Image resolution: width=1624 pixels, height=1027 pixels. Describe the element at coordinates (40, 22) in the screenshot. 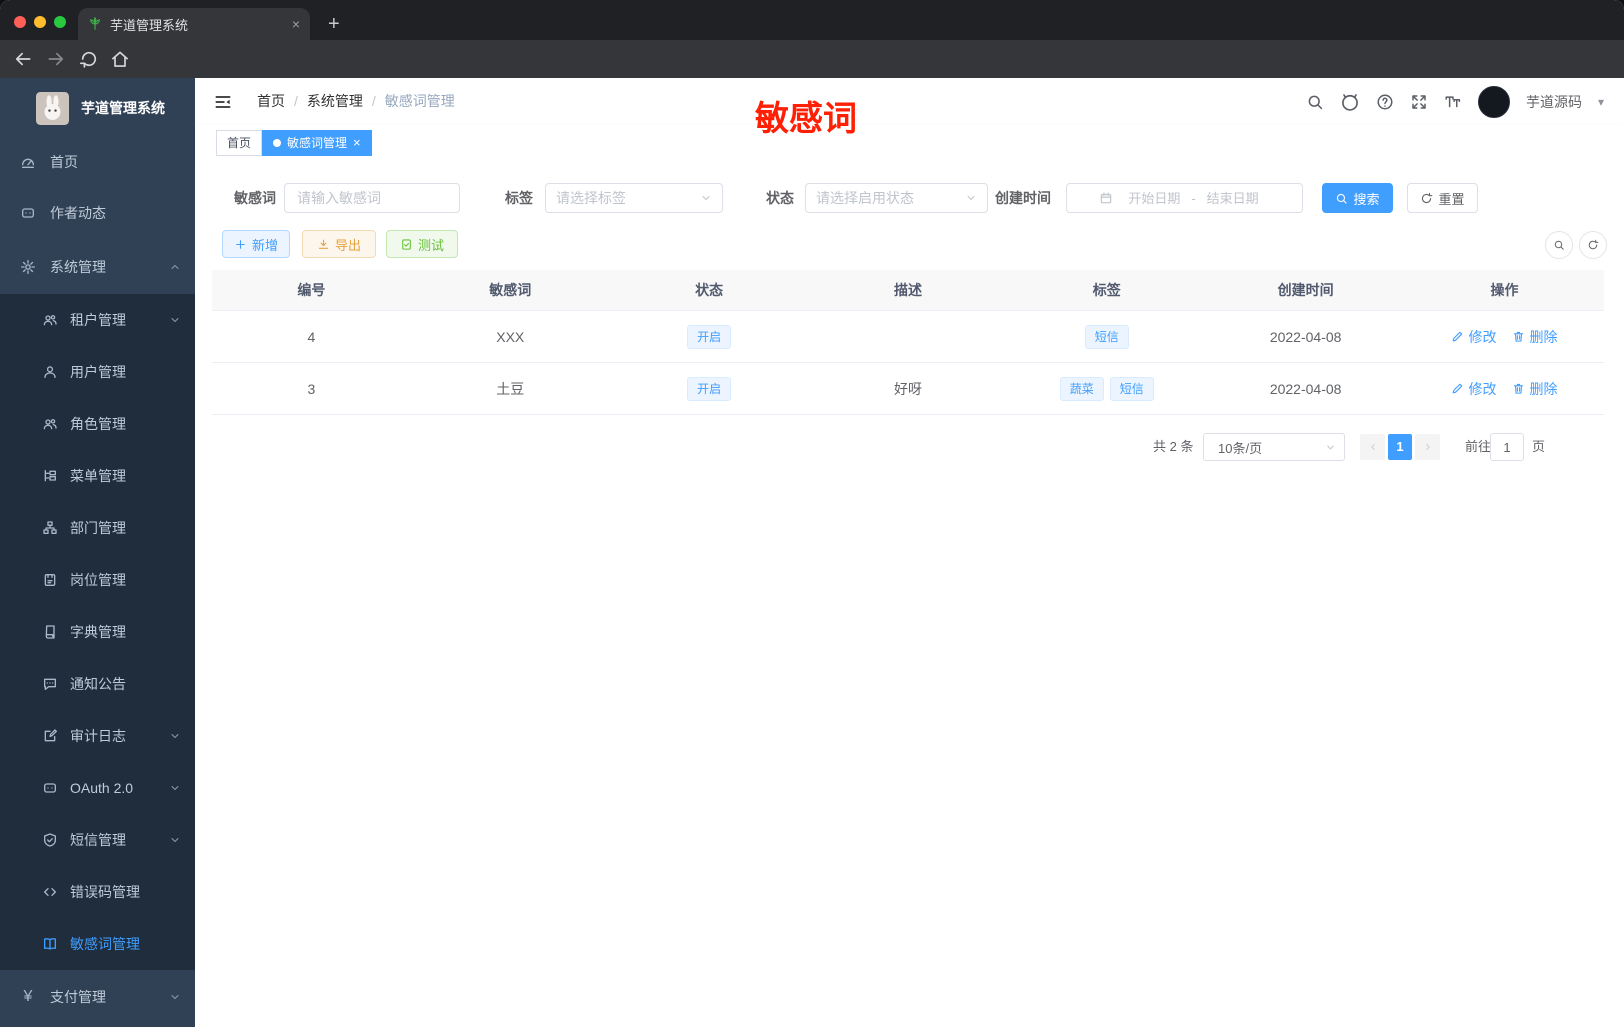

I see `minimize-window-button` at that location.